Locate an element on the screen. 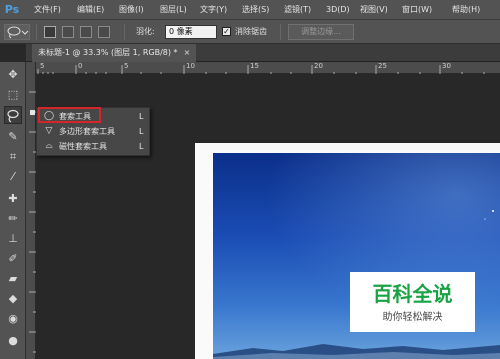  flyout-item-polygonal-lasso: ▽ 多边形套索工具 L is located at coordinates (93, 131).